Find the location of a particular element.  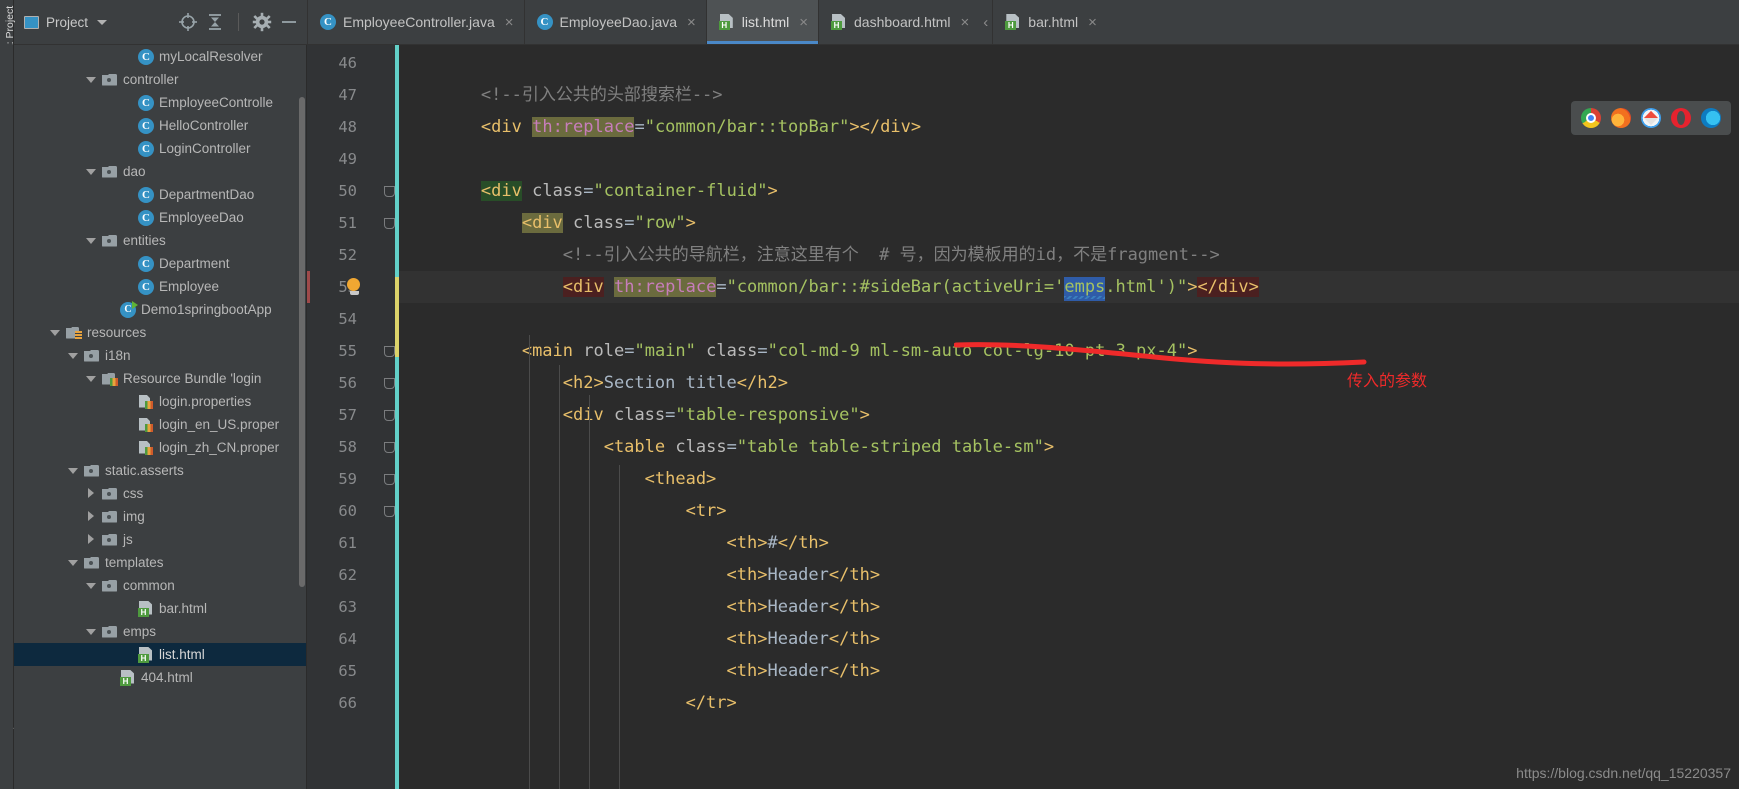

java-class-icon: C is located at coordinates (146, 217).